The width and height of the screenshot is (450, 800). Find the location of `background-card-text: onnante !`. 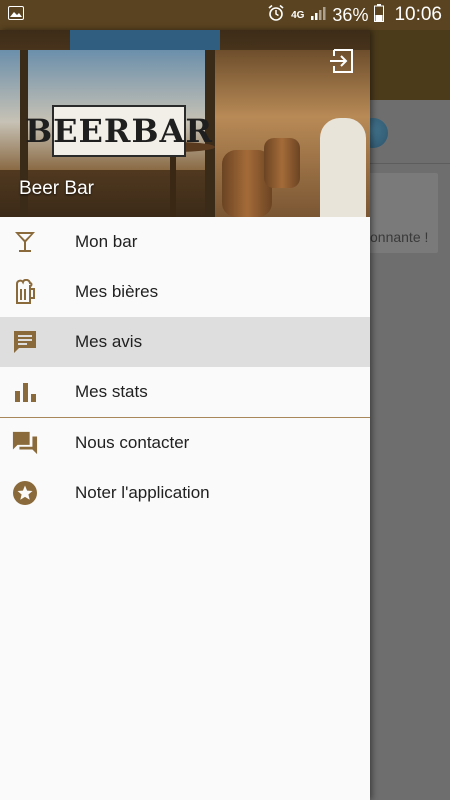

background-card-text: onnante ! is located at coordinates (399, 237).